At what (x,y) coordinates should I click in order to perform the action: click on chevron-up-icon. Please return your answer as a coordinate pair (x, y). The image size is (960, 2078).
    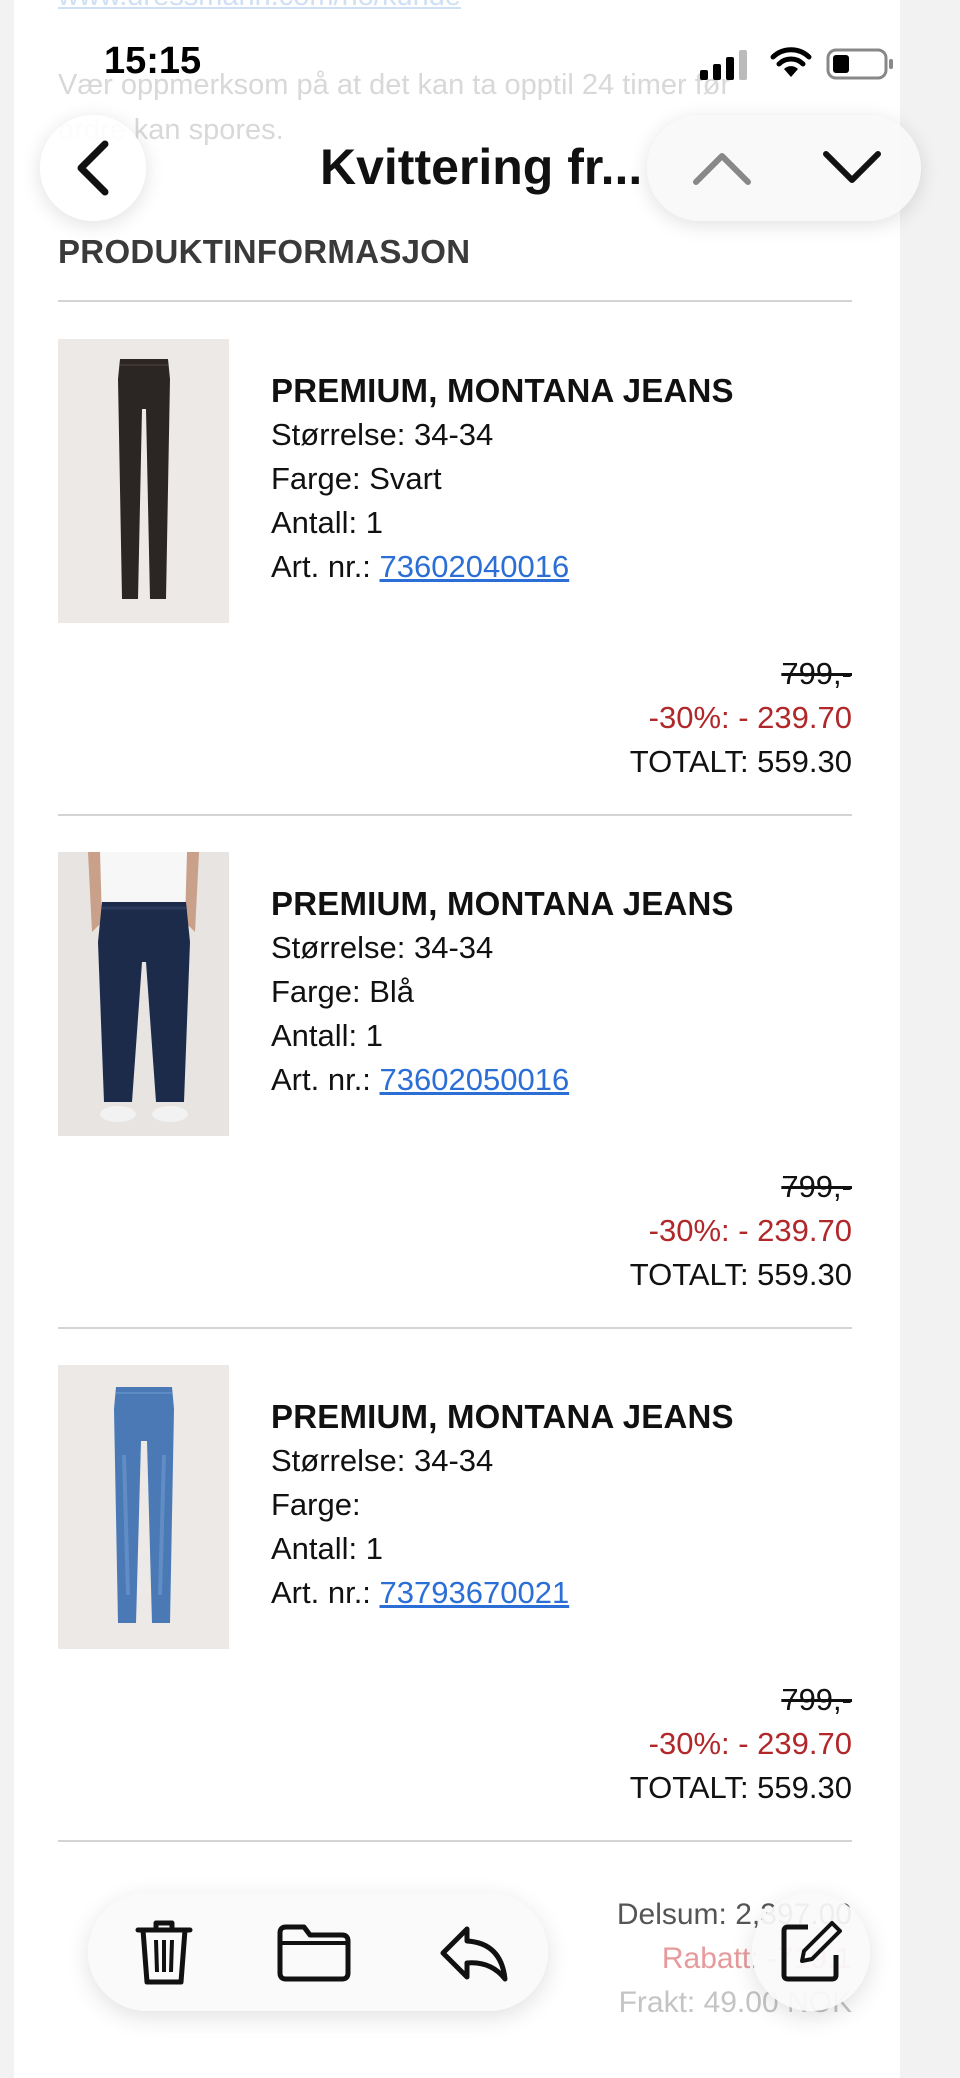
    Looking at the image, I should click on (722, 169).